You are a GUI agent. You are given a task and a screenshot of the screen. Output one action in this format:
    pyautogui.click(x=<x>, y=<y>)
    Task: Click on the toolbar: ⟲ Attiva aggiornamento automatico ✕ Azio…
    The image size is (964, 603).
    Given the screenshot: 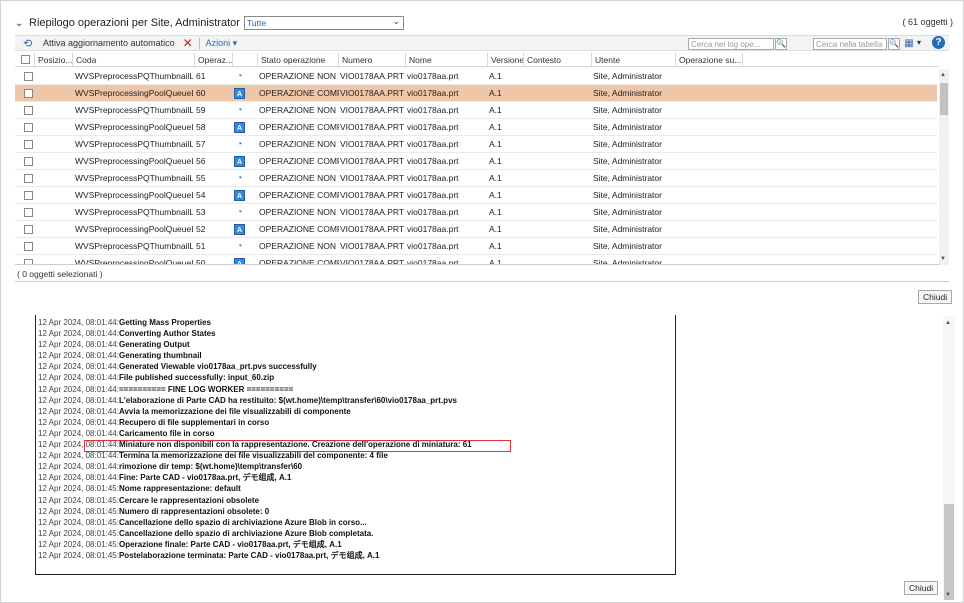 What is the action you would take?
    pyautogui.click(x=482, y=43)
    